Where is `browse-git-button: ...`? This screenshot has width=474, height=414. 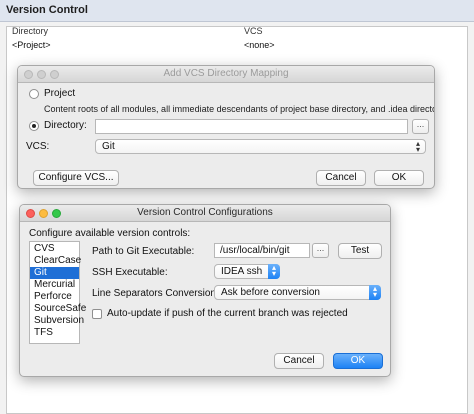 browse-git-button: ... is located at coordinates (320, 250).